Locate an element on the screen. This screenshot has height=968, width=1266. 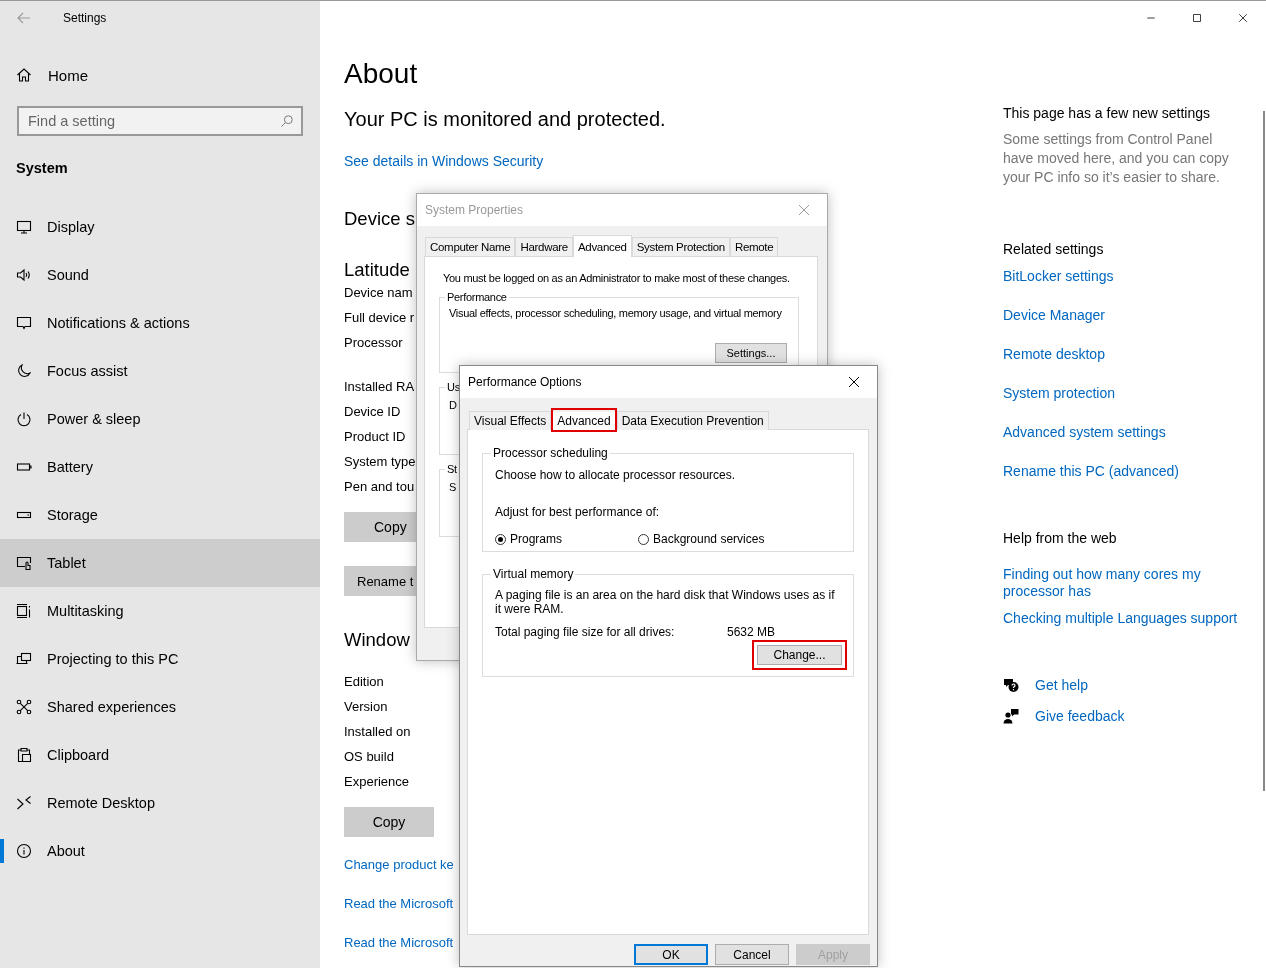
scrollbar is located at coordinates (1264, 451).